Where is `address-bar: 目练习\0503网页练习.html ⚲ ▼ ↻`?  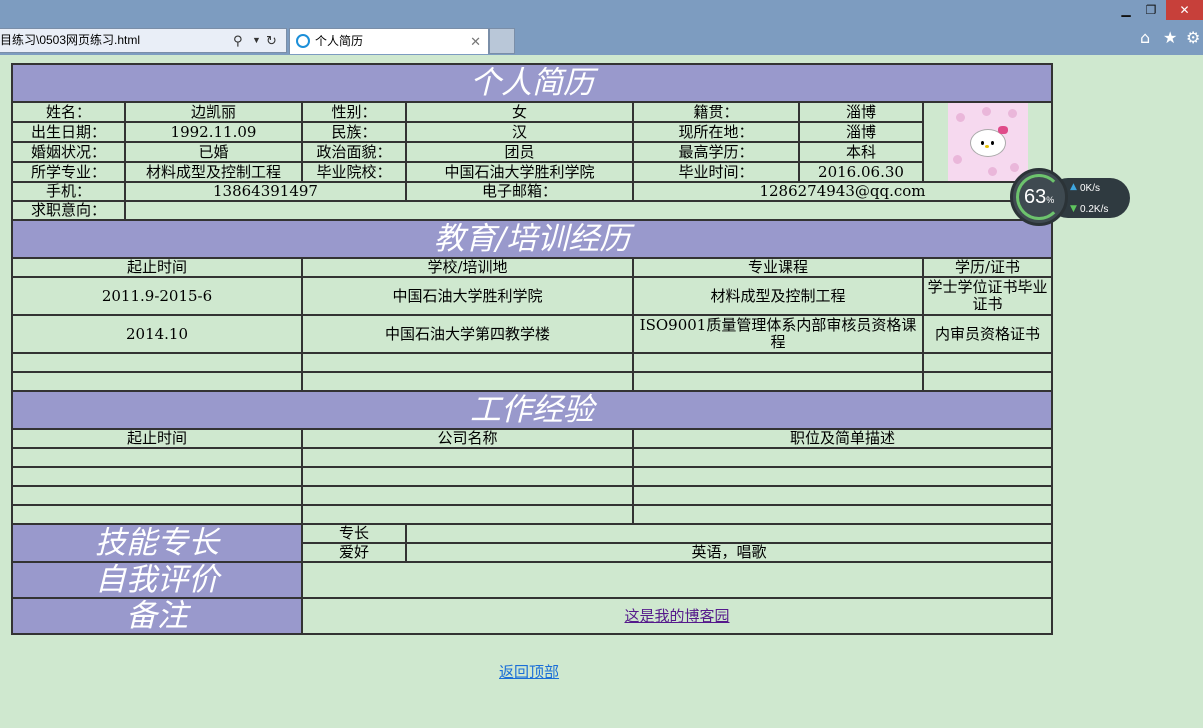 address-bar: 目练习\0503网页练习.html ⚲ ▼ ↻ is located at coordinates (143, 40).